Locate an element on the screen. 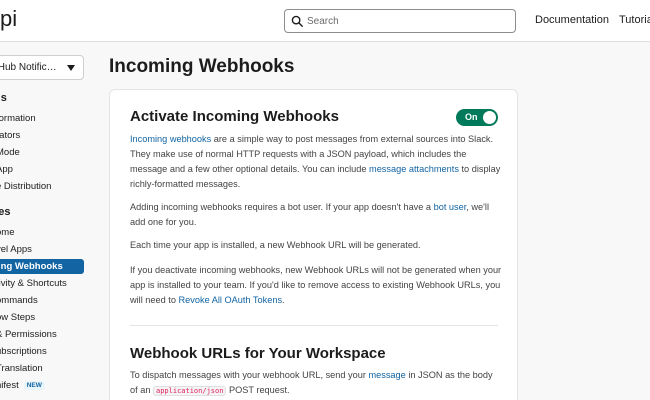  sidebar-item-workflow-steps: ow Steps is located at coordinates (17, 317).